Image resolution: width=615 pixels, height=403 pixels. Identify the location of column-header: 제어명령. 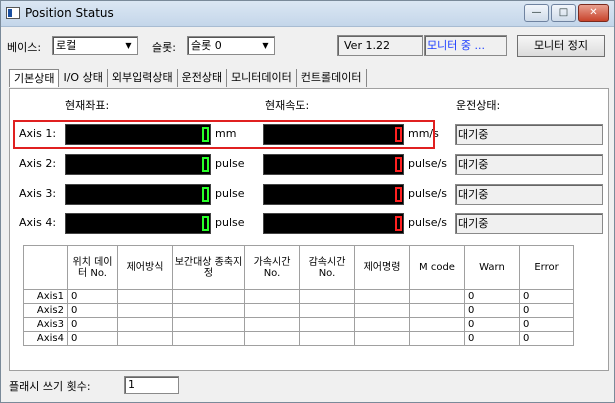
(382, 267).